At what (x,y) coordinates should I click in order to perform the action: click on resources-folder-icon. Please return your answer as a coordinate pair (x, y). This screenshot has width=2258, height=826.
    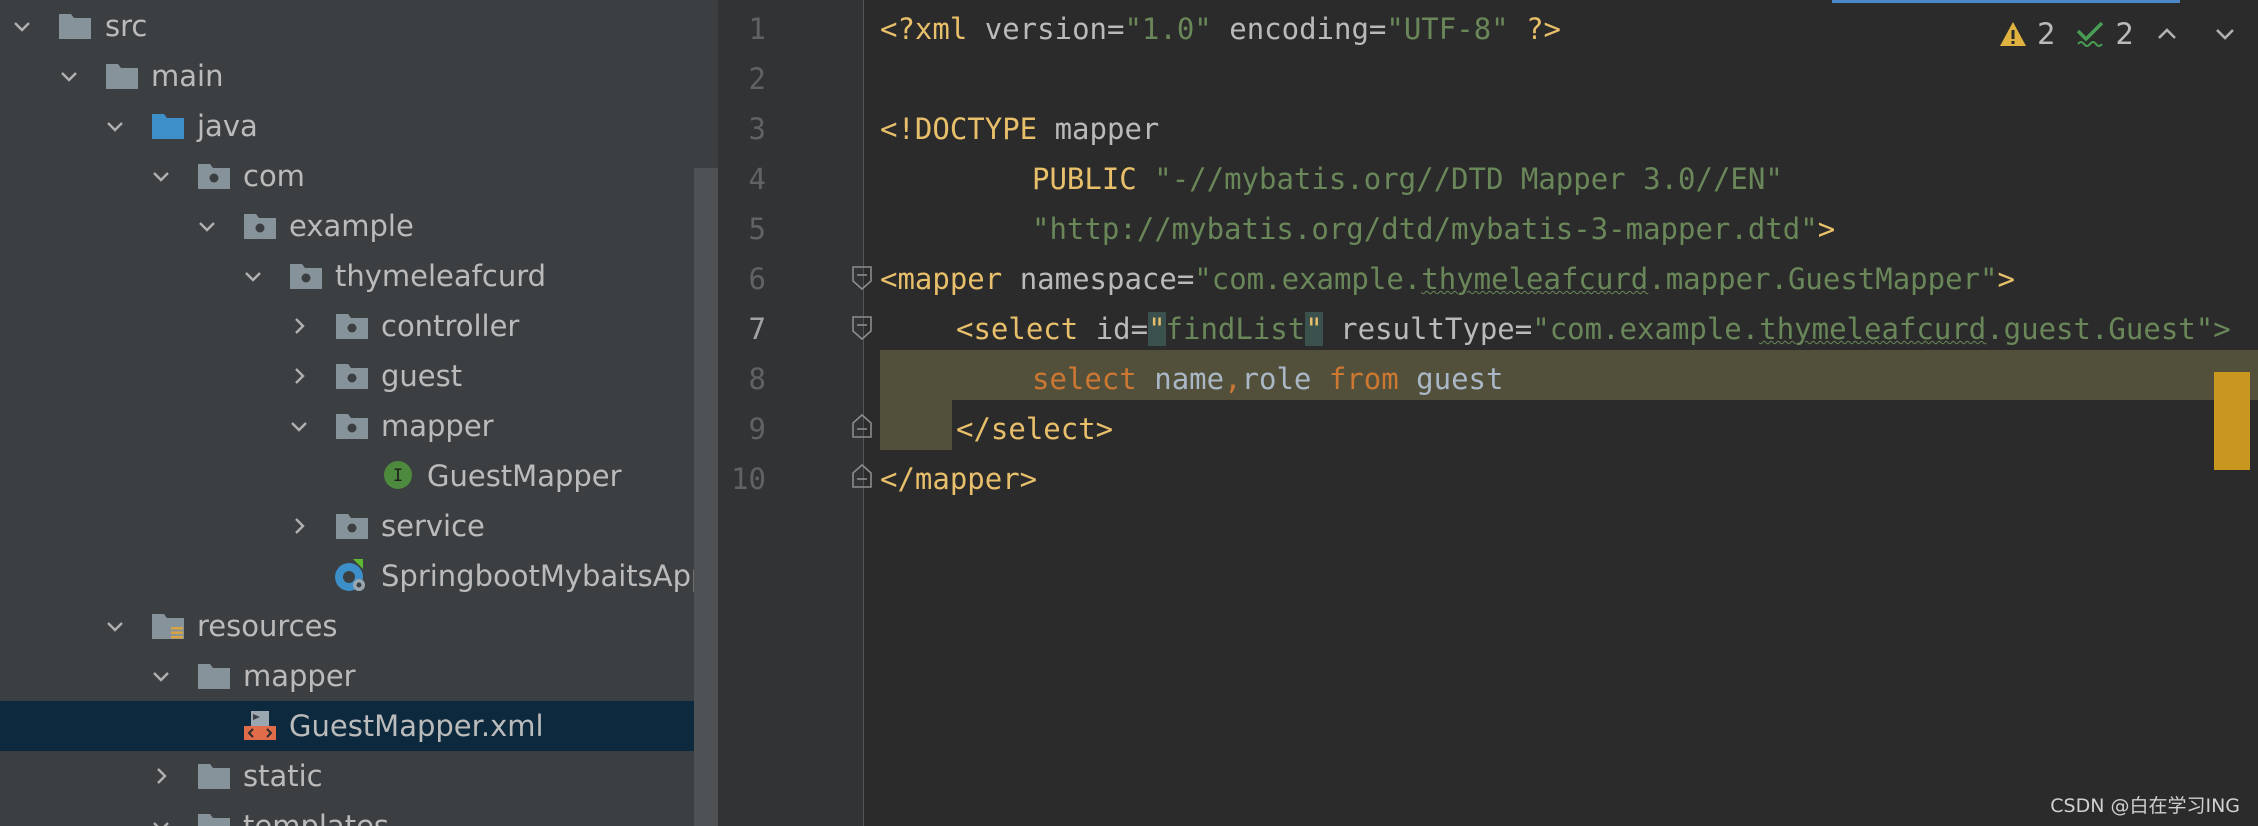
    Looking at the image, I should click on (168, 625).